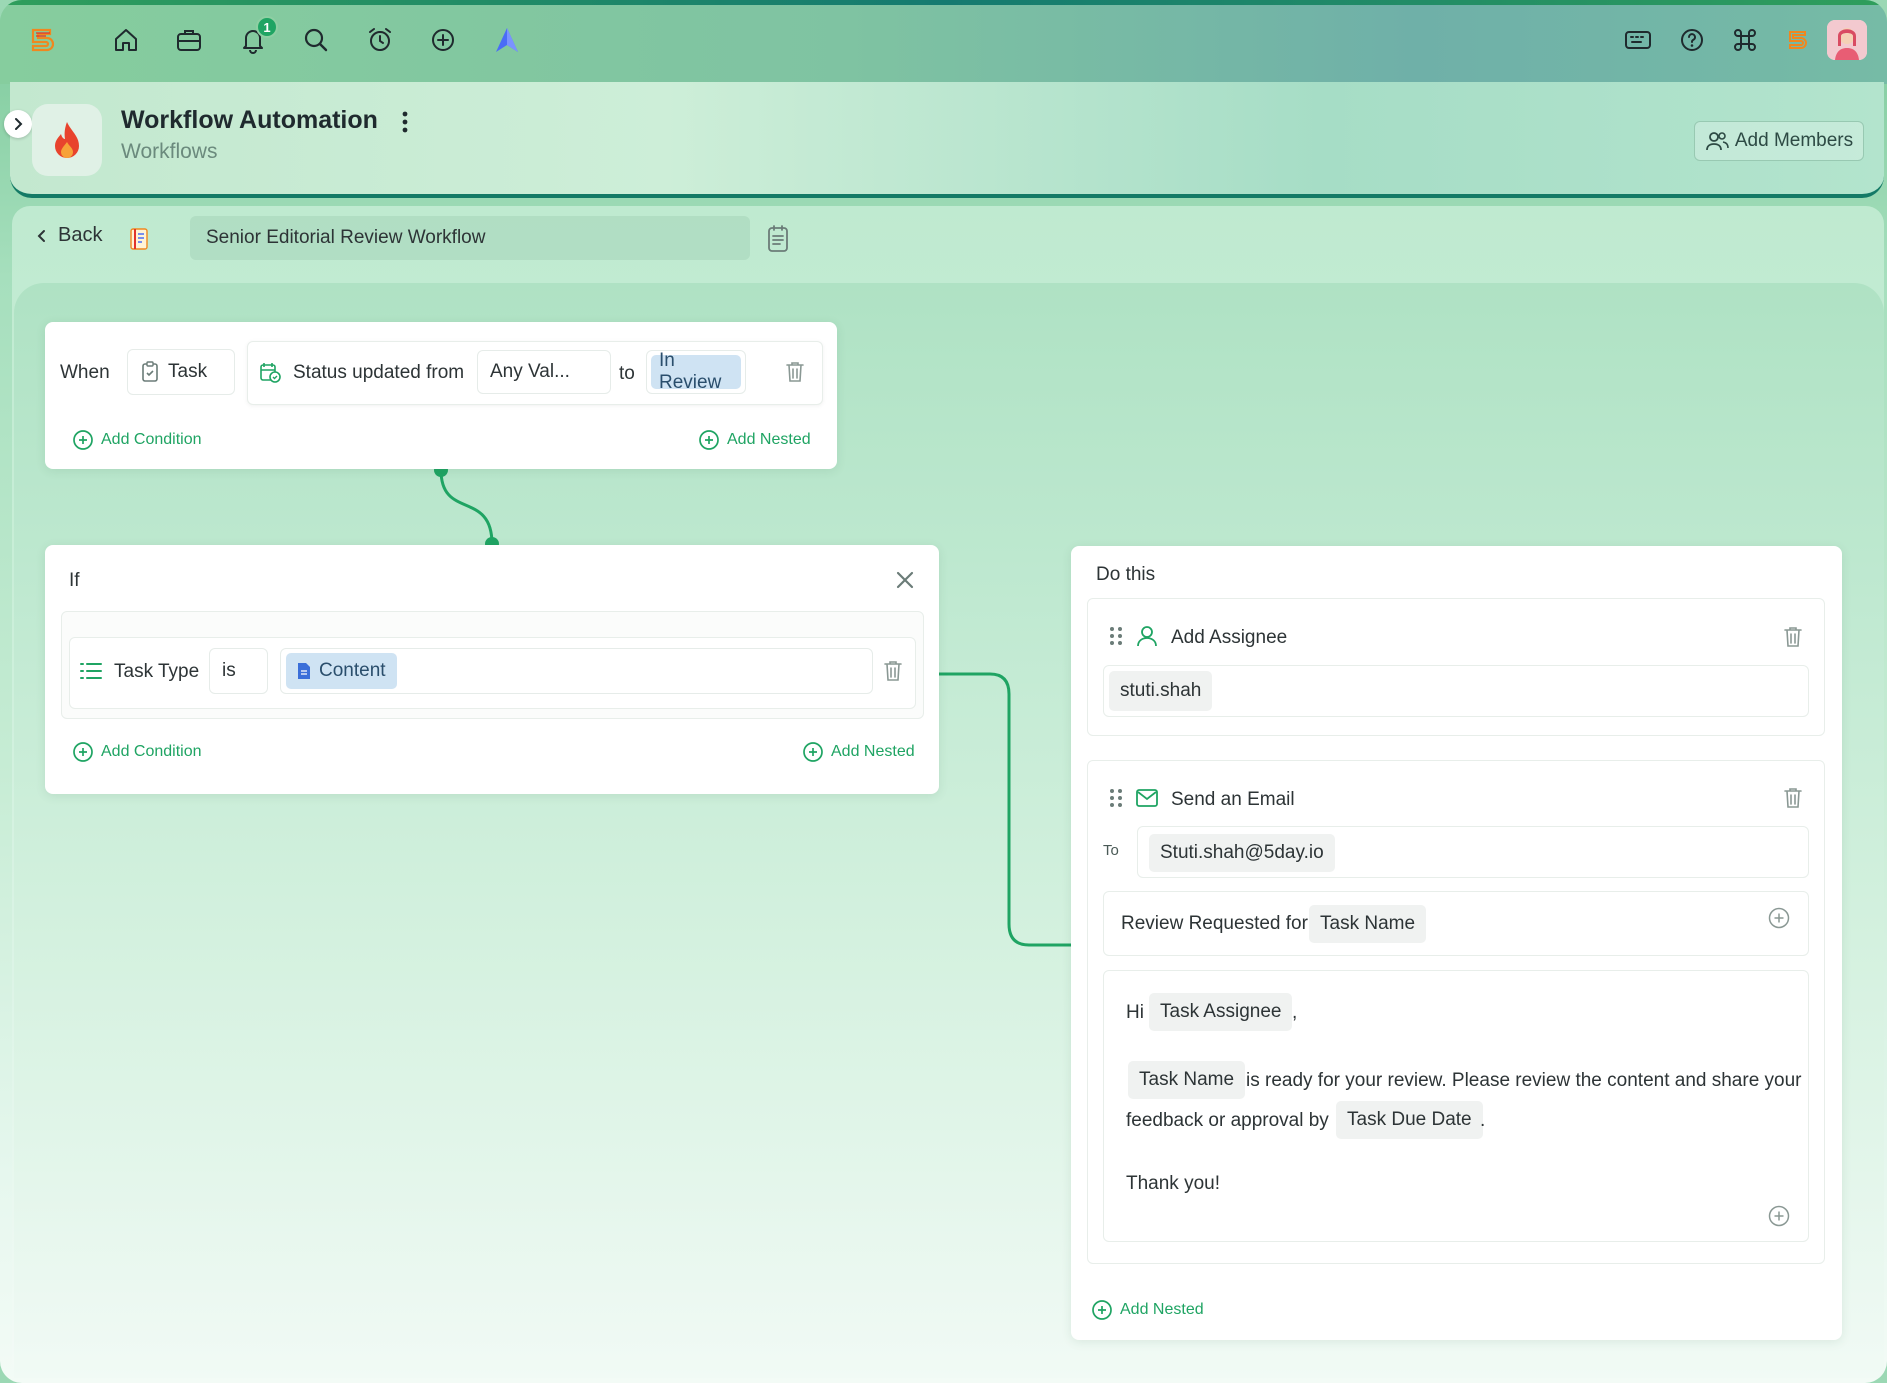 This screenshot has width=1887, height=1383. What do you see at coordinates (238, 671) in the screenshot?
I see `condition-operator-select: is` at bounding box center [238, 671].